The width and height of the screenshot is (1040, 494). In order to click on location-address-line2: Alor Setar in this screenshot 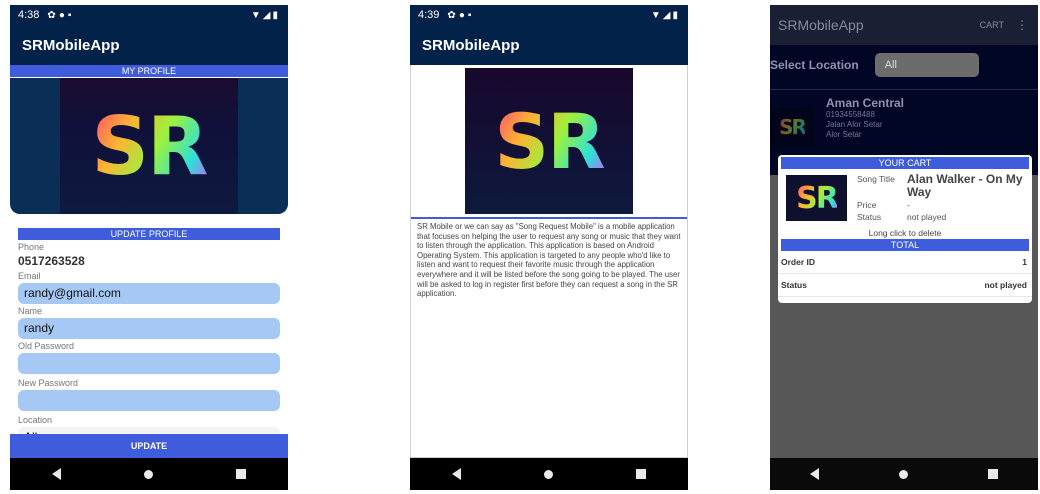, I will do `click(844, 134)`.